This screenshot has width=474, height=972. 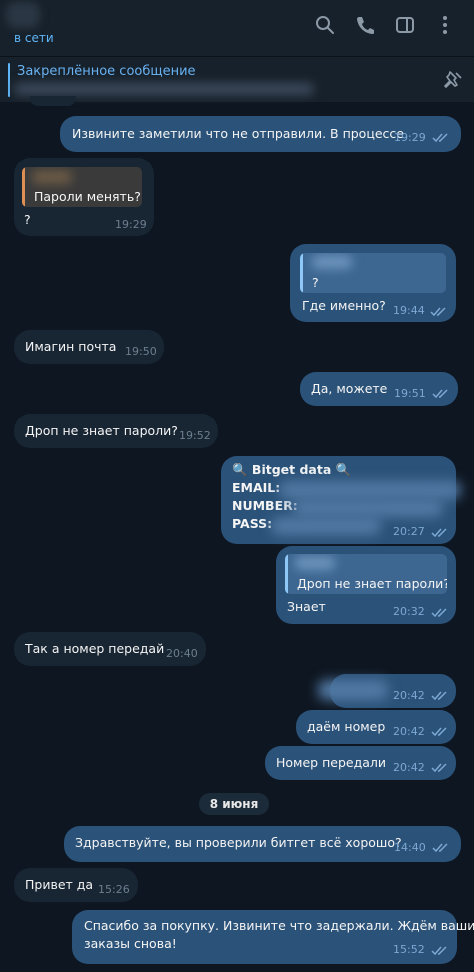 What do you see at coordinates (82, 187) in the screenshot?
I see `reply-quote: Пароли менять?` at bounding box center [82, 187].